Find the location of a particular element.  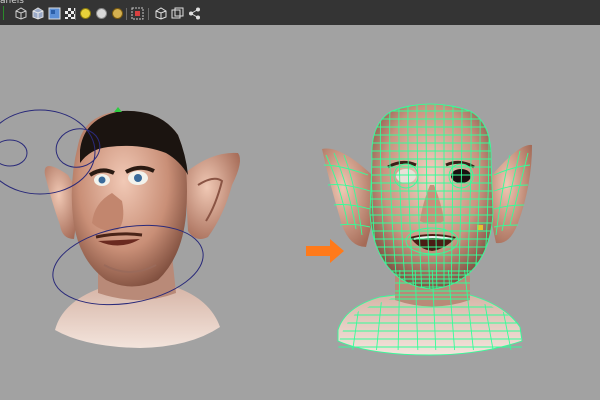

xray-icon is located at coordinates (160, 13).